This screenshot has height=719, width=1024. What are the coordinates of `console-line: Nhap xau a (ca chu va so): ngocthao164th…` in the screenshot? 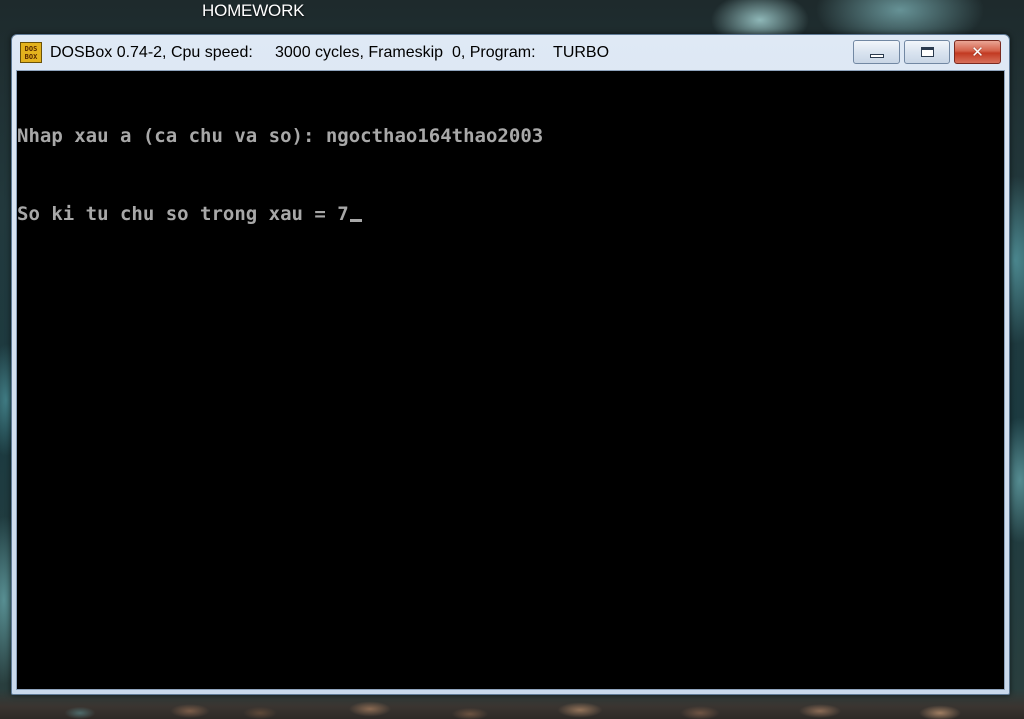 It's located at (280, 136).